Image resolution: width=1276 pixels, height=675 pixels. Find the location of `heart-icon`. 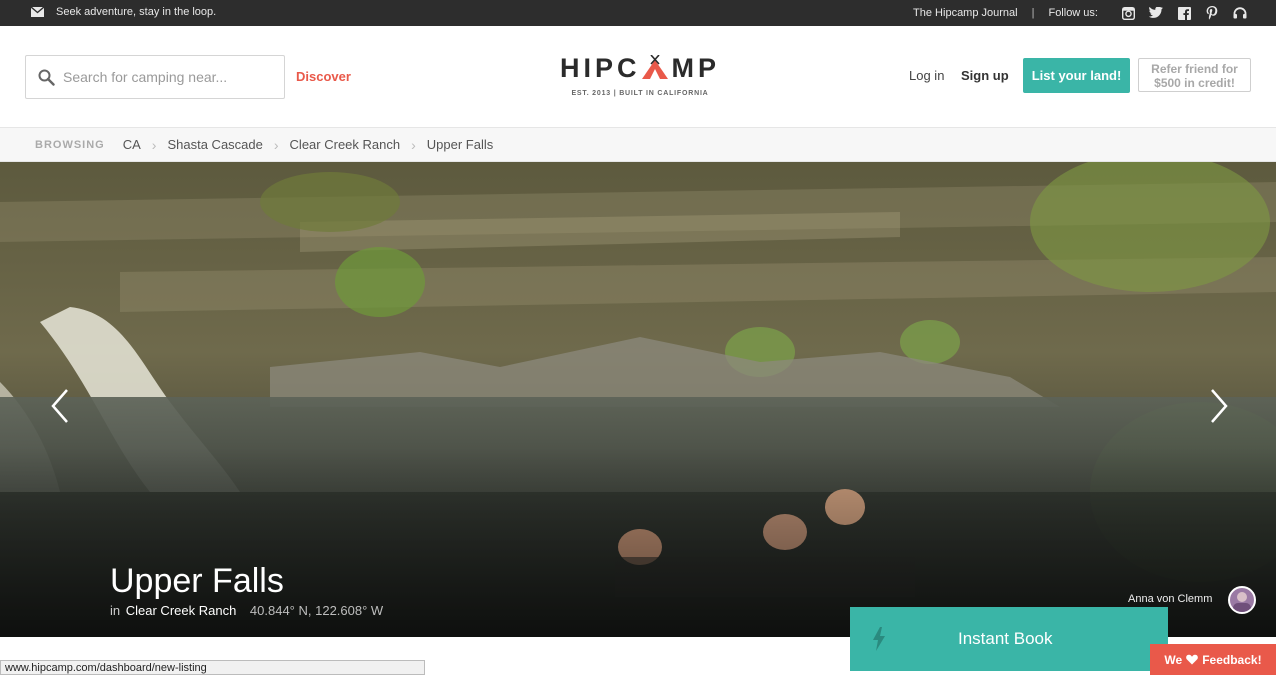

heart-icon is located at coordinates (1192, 659).